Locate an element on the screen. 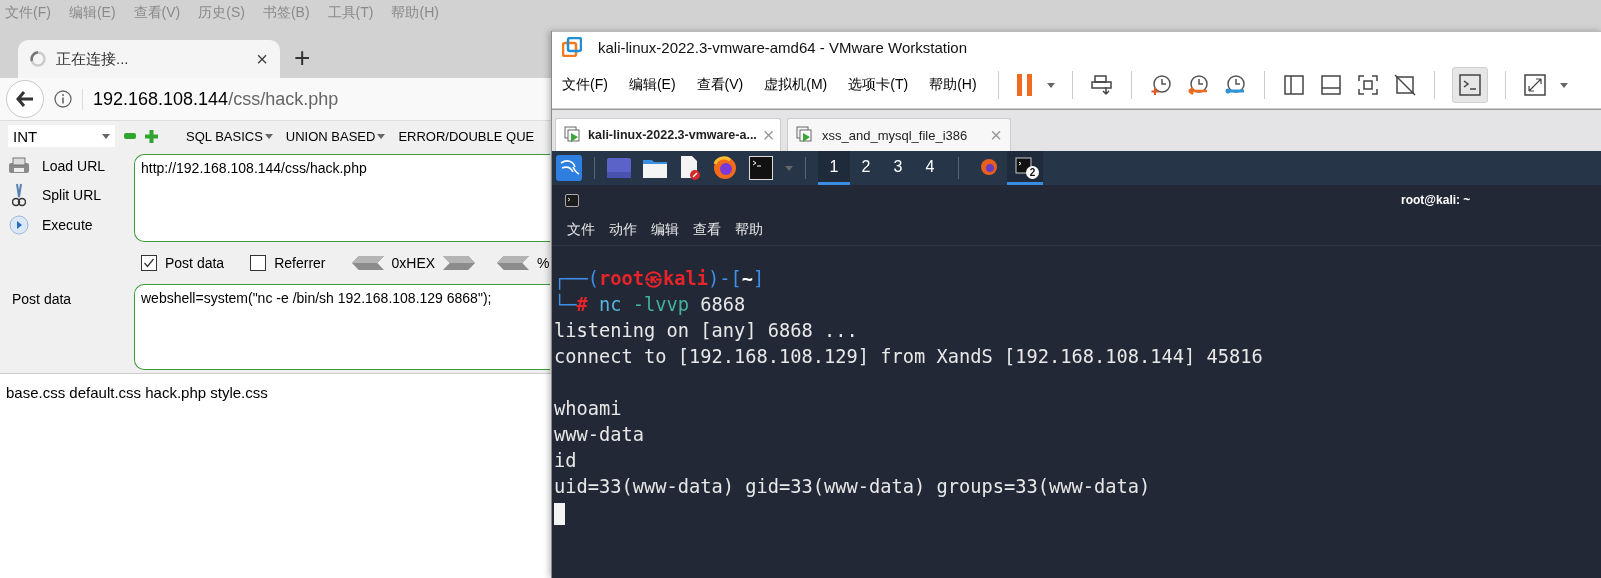 The height and width of the screenshot is (578, 1601). checkbox-label: Referrer is located at coordinates (300, 263).